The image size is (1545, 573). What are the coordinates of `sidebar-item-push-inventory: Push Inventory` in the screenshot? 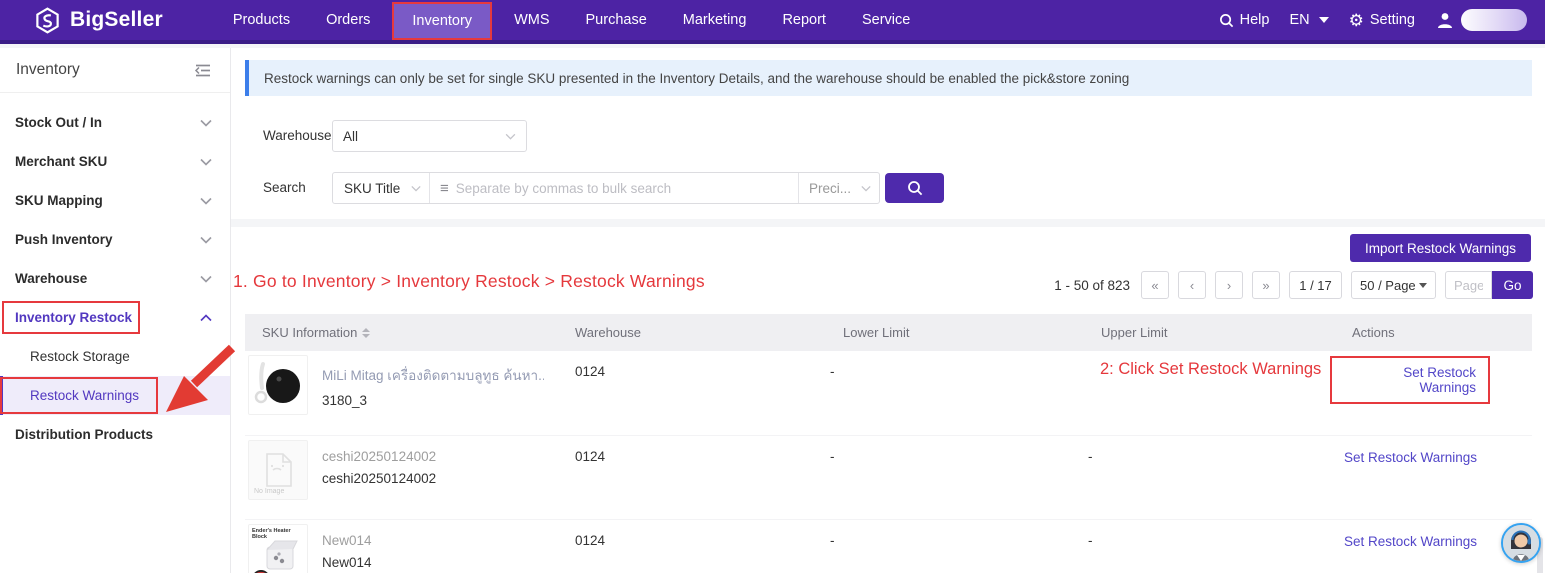 It's located at (115, 239).